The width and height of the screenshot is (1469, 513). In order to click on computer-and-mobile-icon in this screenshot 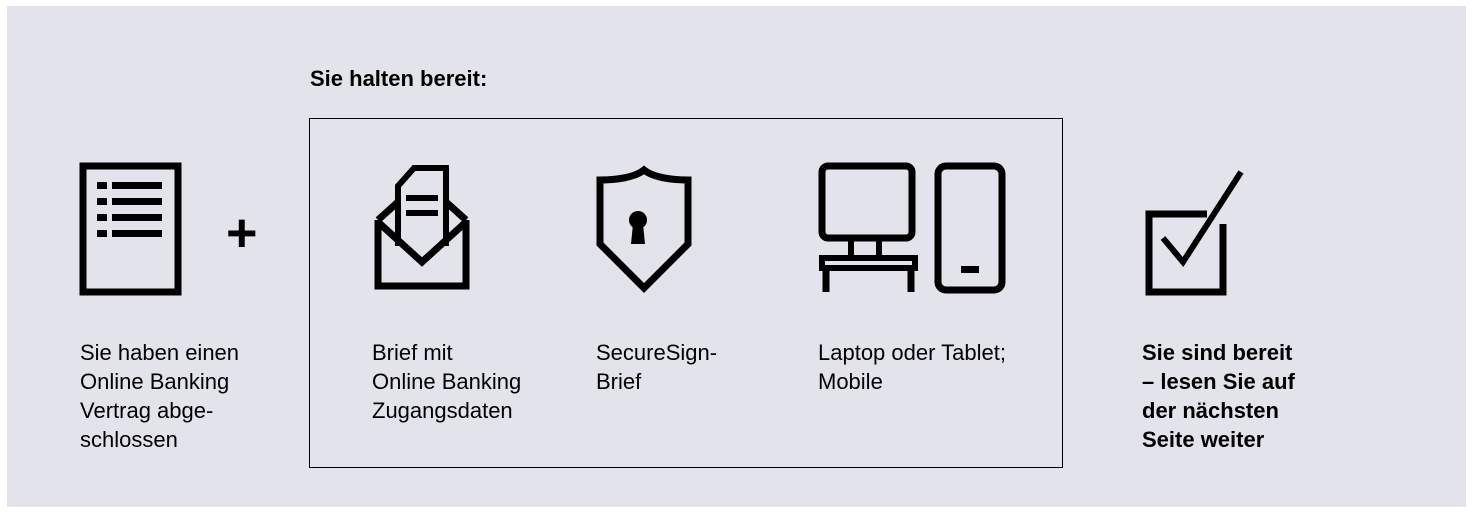, I will do `click(913, 228)`.